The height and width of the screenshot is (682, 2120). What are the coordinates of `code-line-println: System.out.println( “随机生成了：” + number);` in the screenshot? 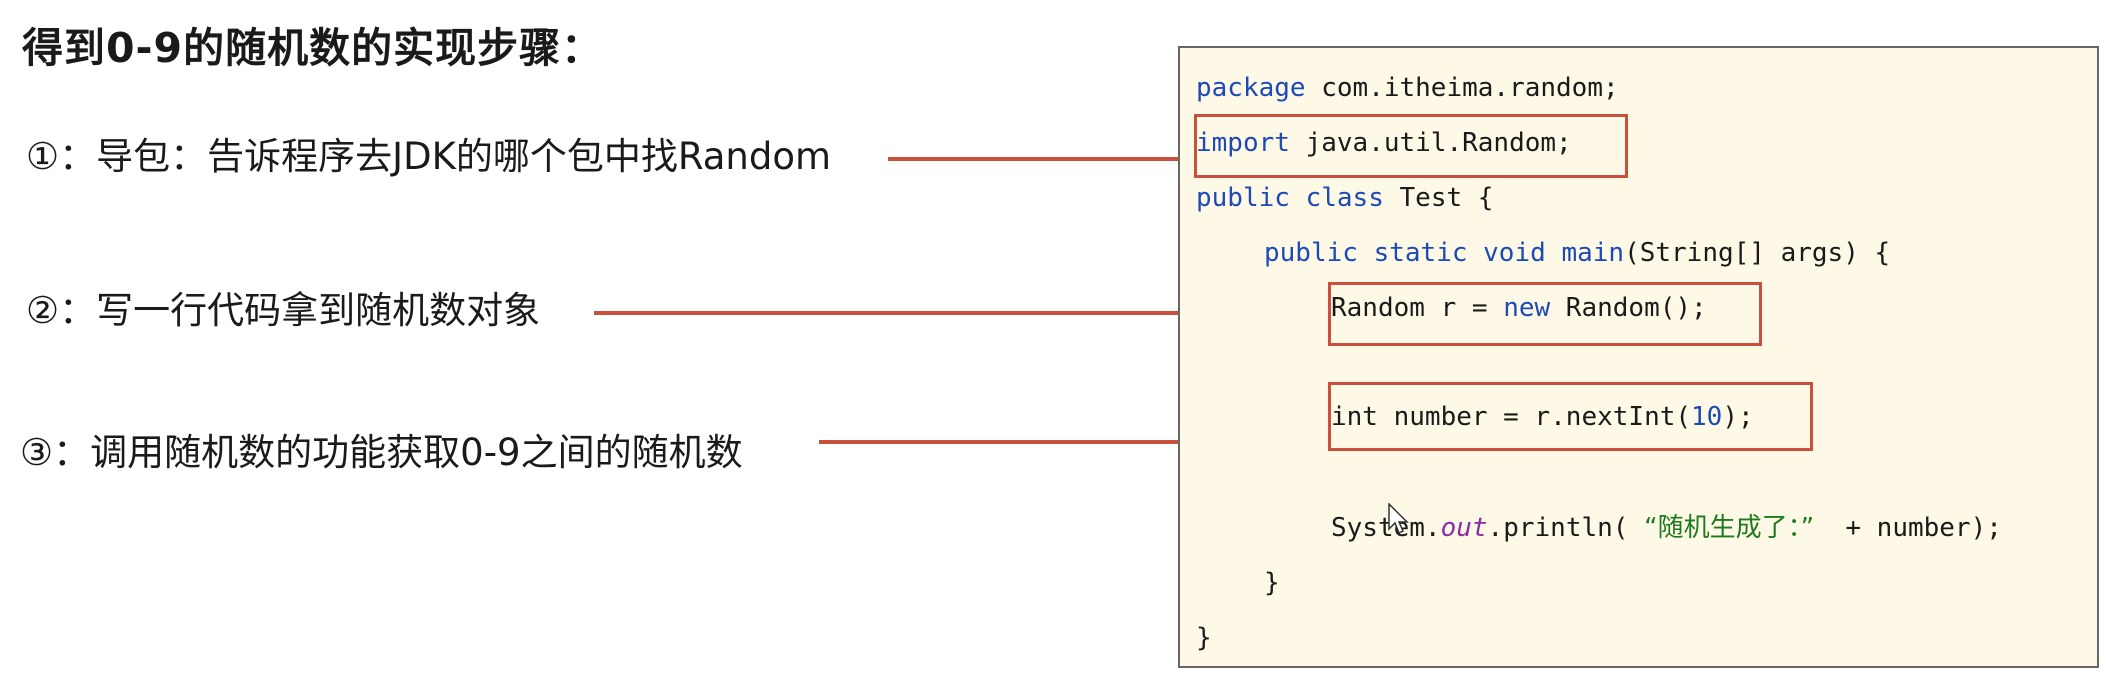 It's located at (1666, 528).